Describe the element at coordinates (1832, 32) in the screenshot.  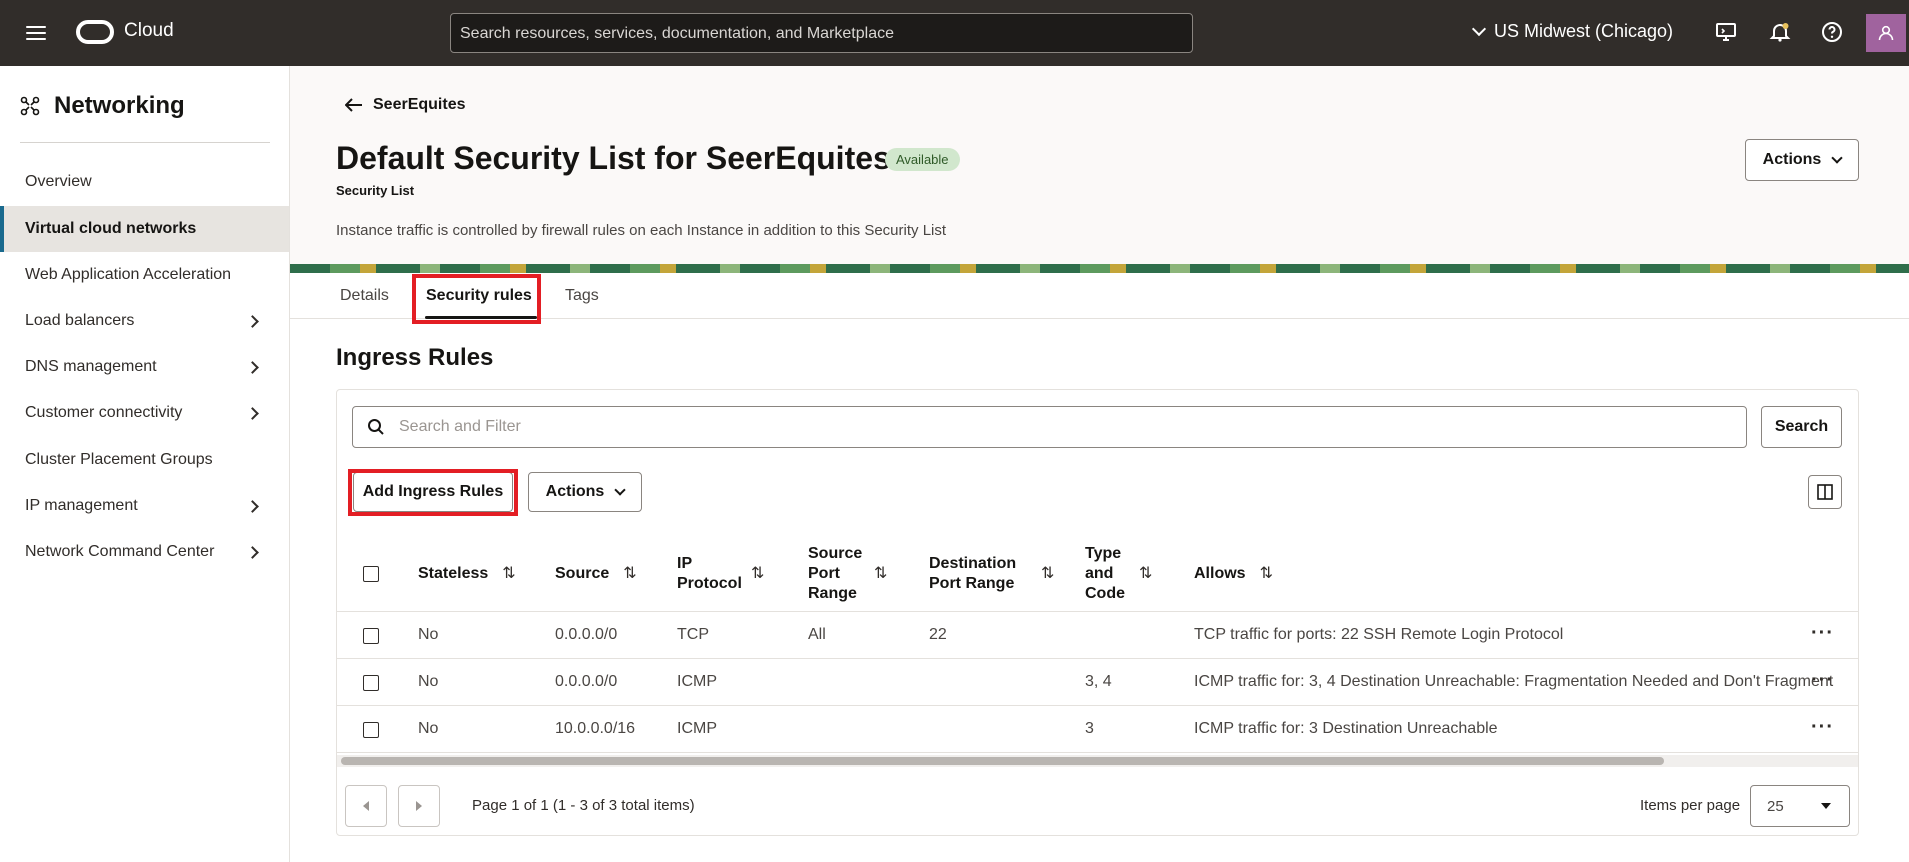
I see `help-icon` at that location.